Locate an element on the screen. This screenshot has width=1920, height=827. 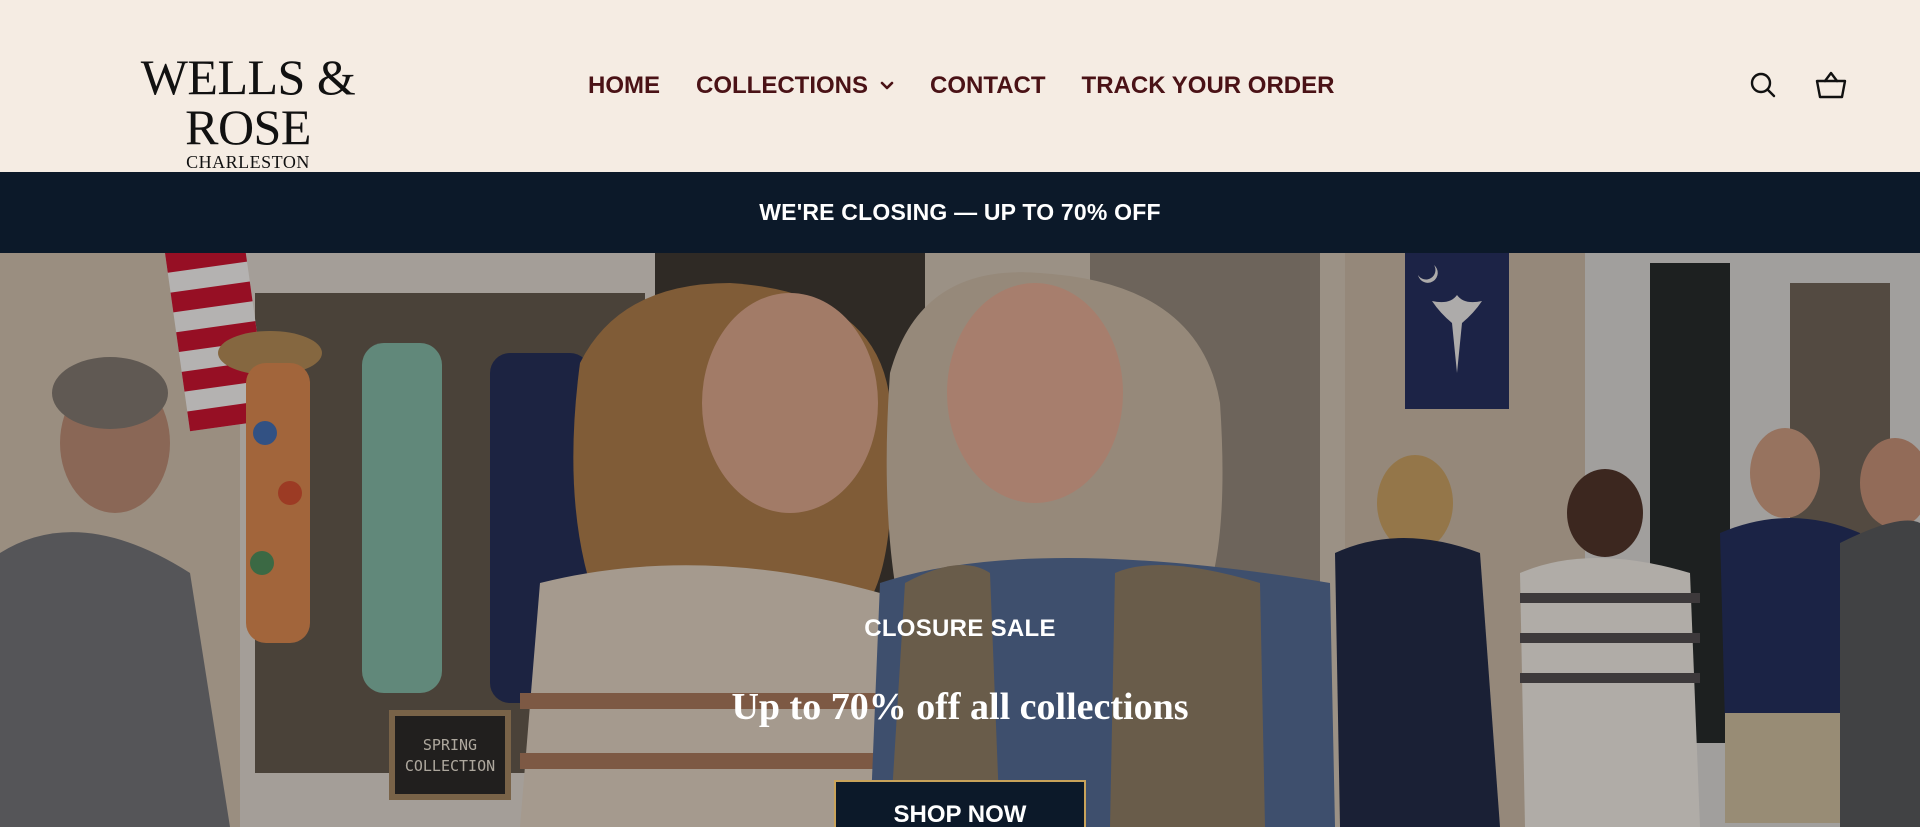
nav-item-track-order: TRACK YOUR ORDER is located at coordinates (1208, 86).